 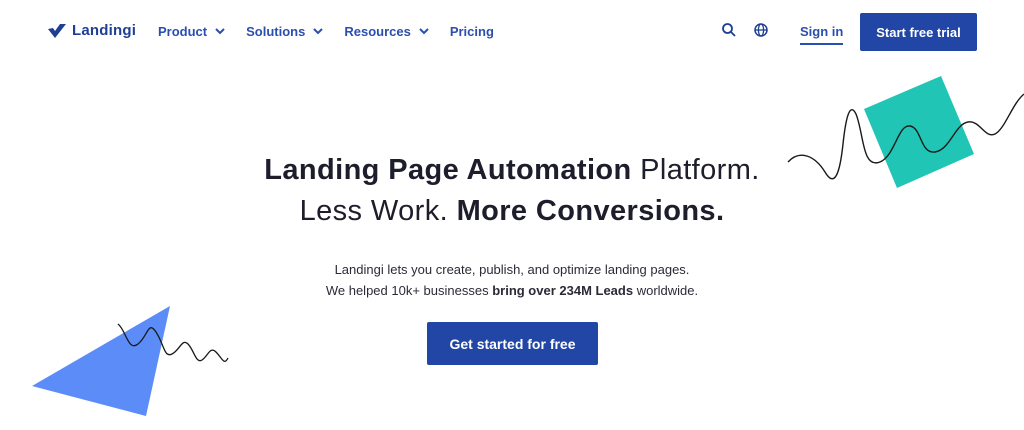 I want to click on nav-item-label: Pricing, so click(x=471, y=31).